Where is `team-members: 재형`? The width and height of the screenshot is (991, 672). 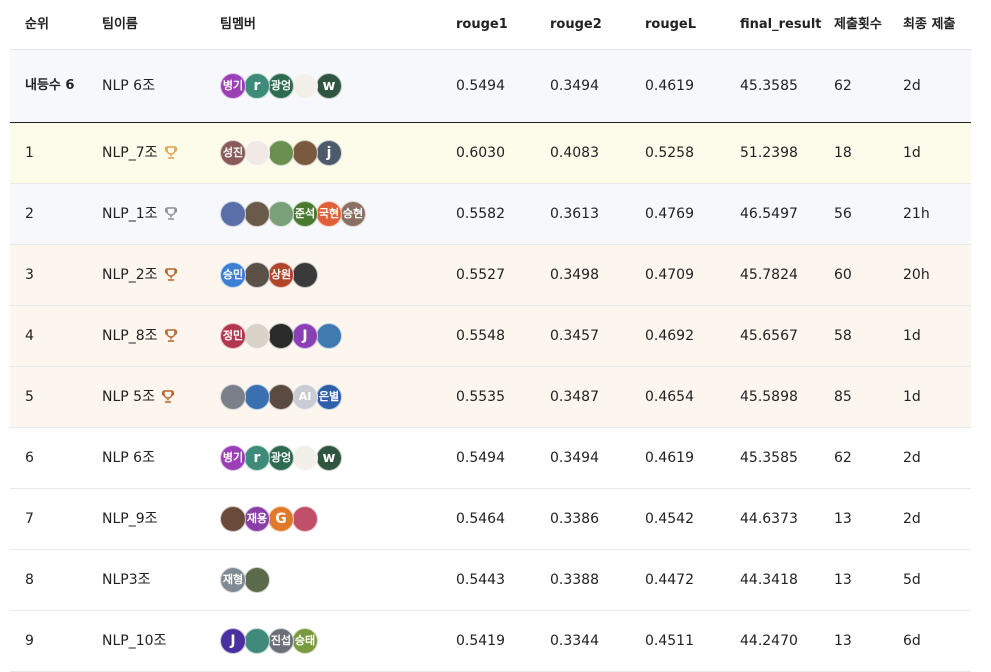 team-members: 재형 is located at coordinates (245, 580).